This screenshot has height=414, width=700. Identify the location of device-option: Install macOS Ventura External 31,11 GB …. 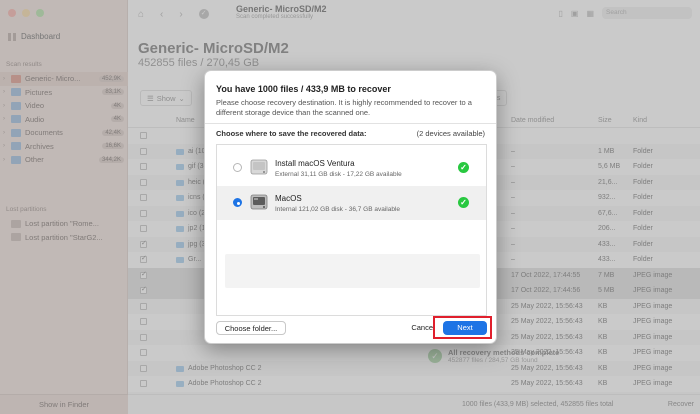
(351, 168).